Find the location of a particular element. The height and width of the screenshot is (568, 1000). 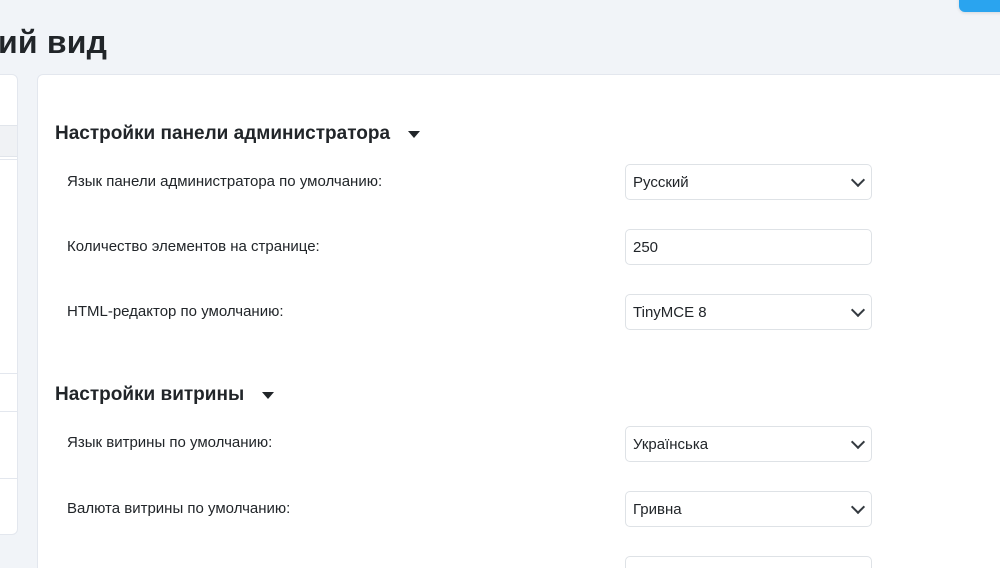

section-admin-panel: Настройки панели администратора is located at coordinates (238, 134).